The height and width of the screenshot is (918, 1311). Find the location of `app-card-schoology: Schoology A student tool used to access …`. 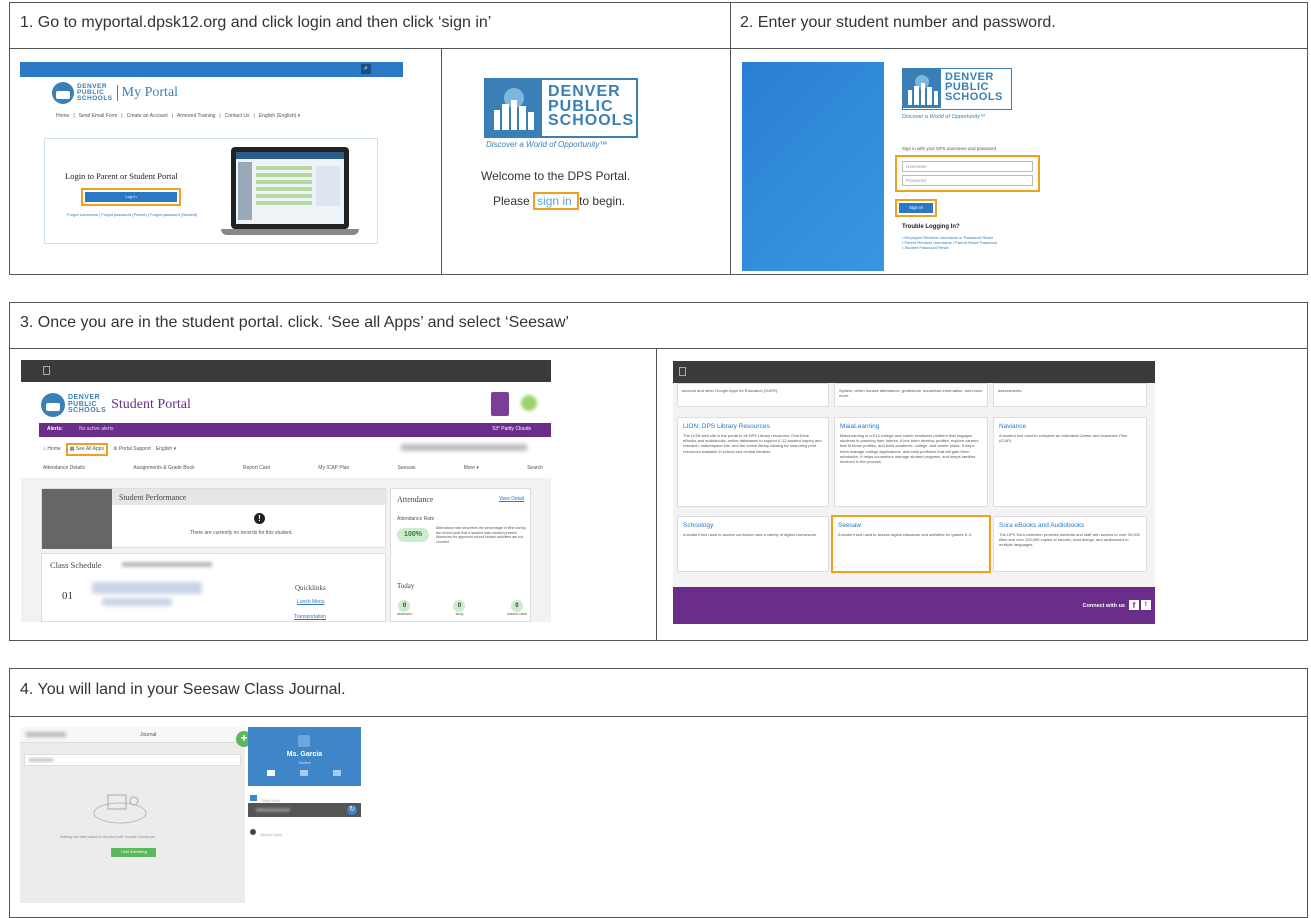

app-card-schoology: Schoology A student tool used to access … is located at coordinates (753, 544).